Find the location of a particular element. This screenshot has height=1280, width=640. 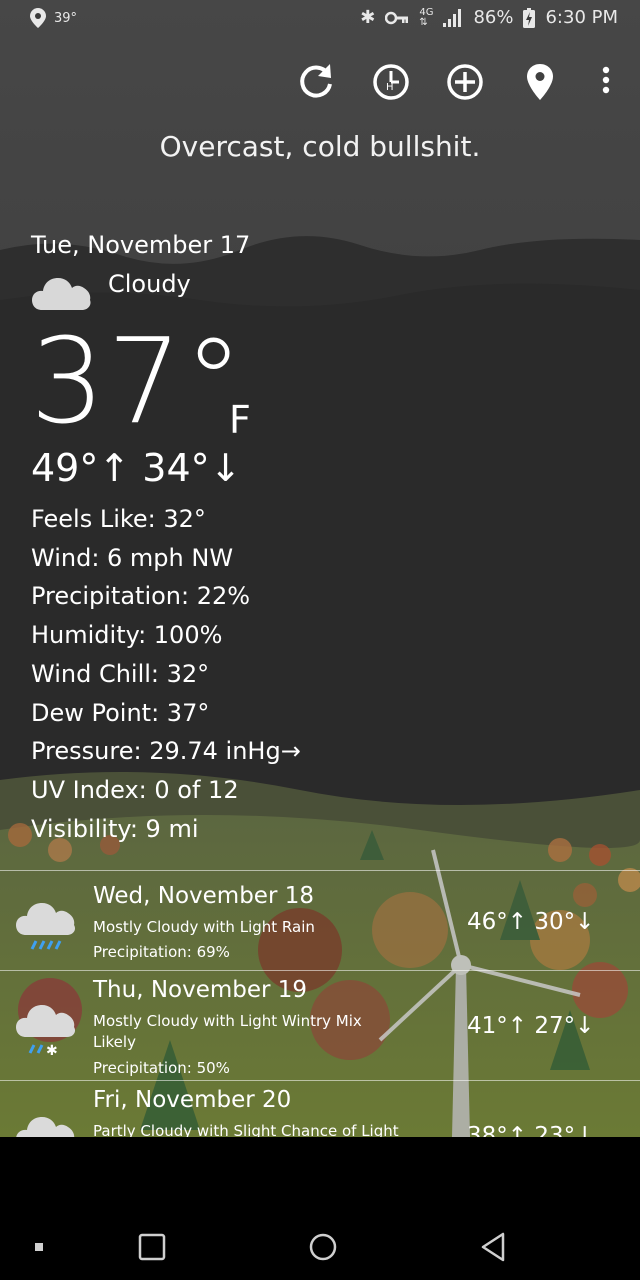

refresh-icon is located at coordinates (316, 82).